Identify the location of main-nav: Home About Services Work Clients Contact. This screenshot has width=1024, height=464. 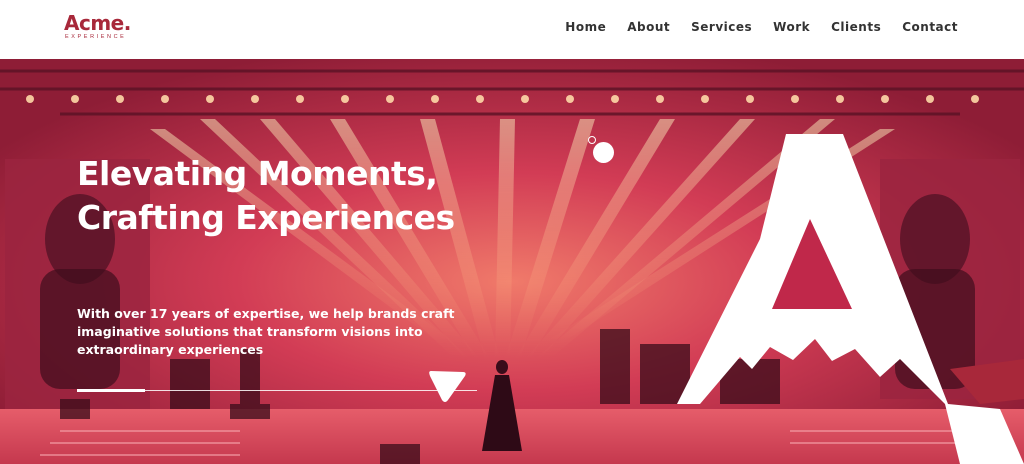
(761, 27).